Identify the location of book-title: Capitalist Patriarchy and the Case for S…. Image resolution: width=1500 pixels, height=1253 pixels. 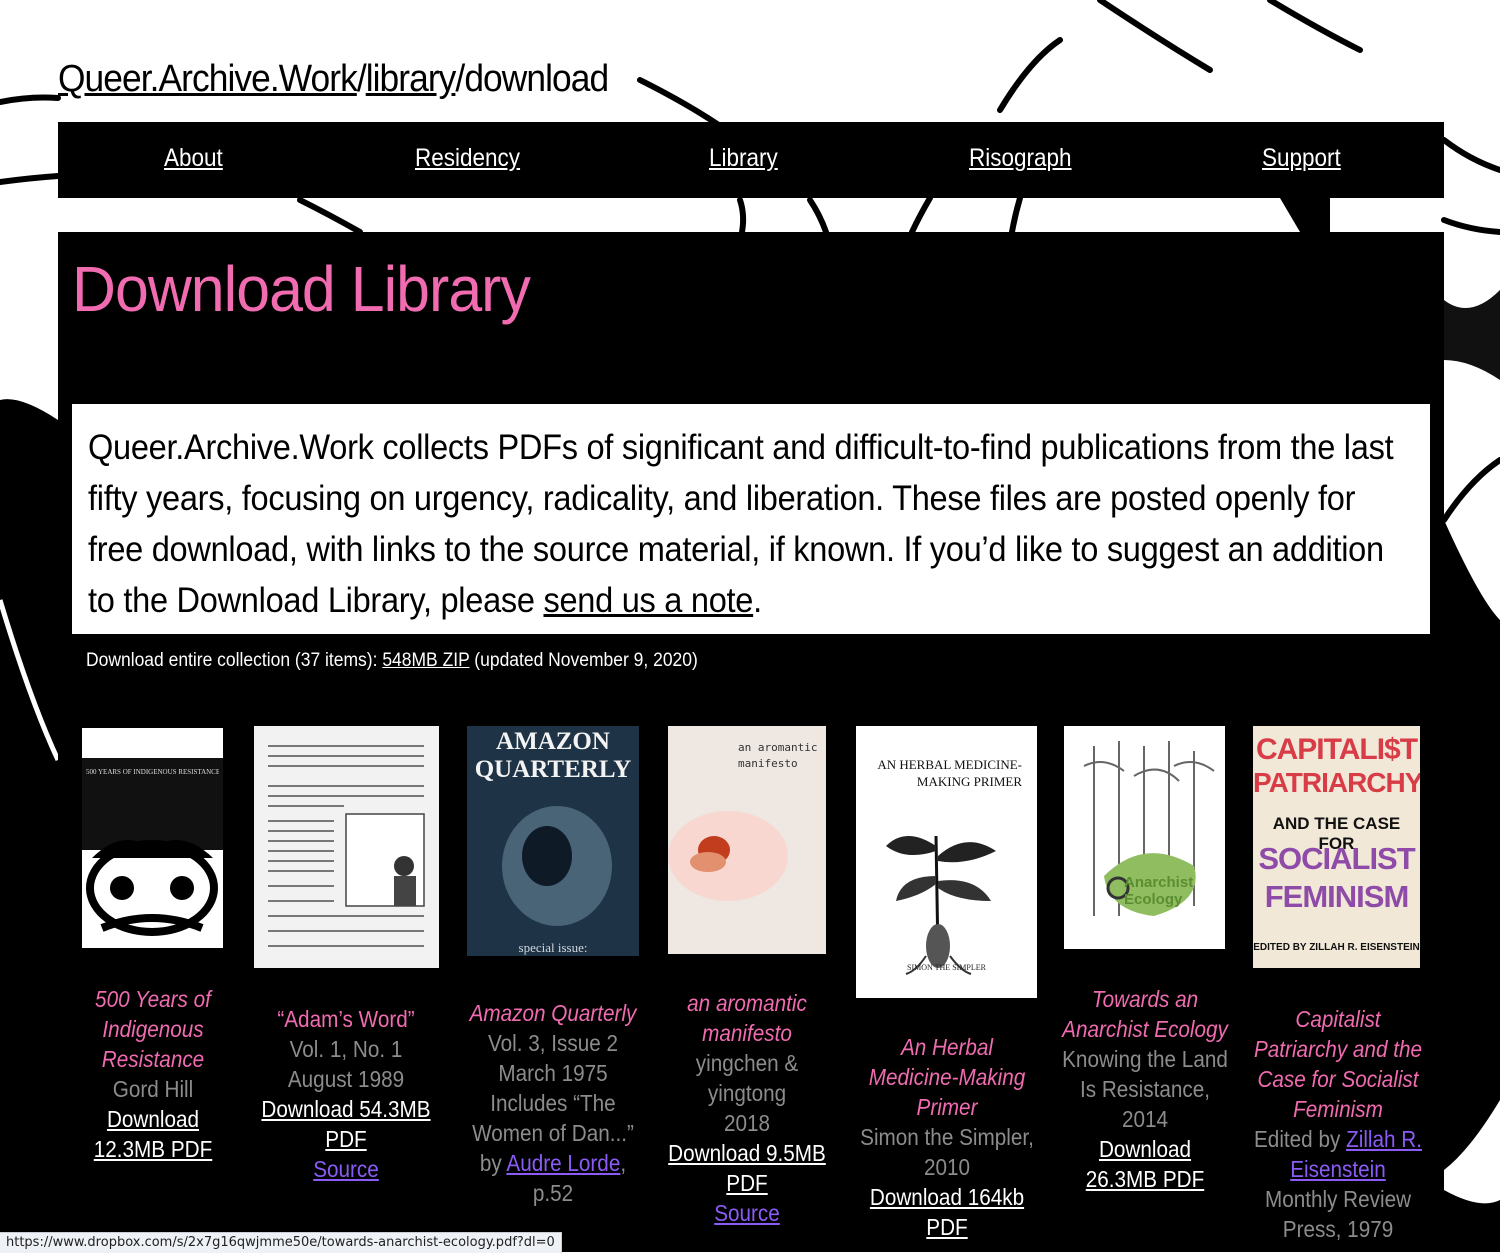
(1337, 1064).